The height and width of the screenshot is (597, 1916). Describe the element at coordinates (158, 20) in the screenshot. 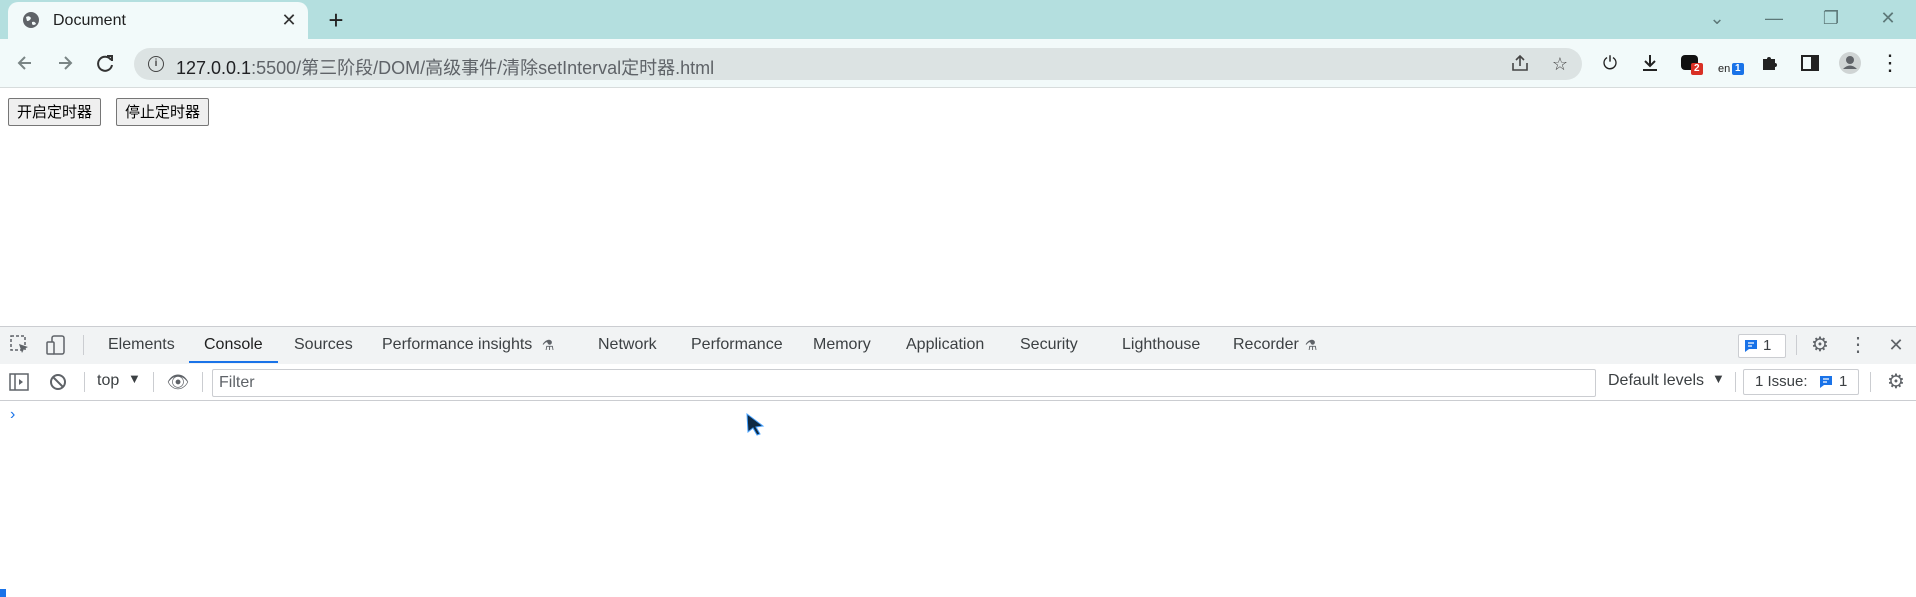

I see `browser-tab: Document ✕` at that location.